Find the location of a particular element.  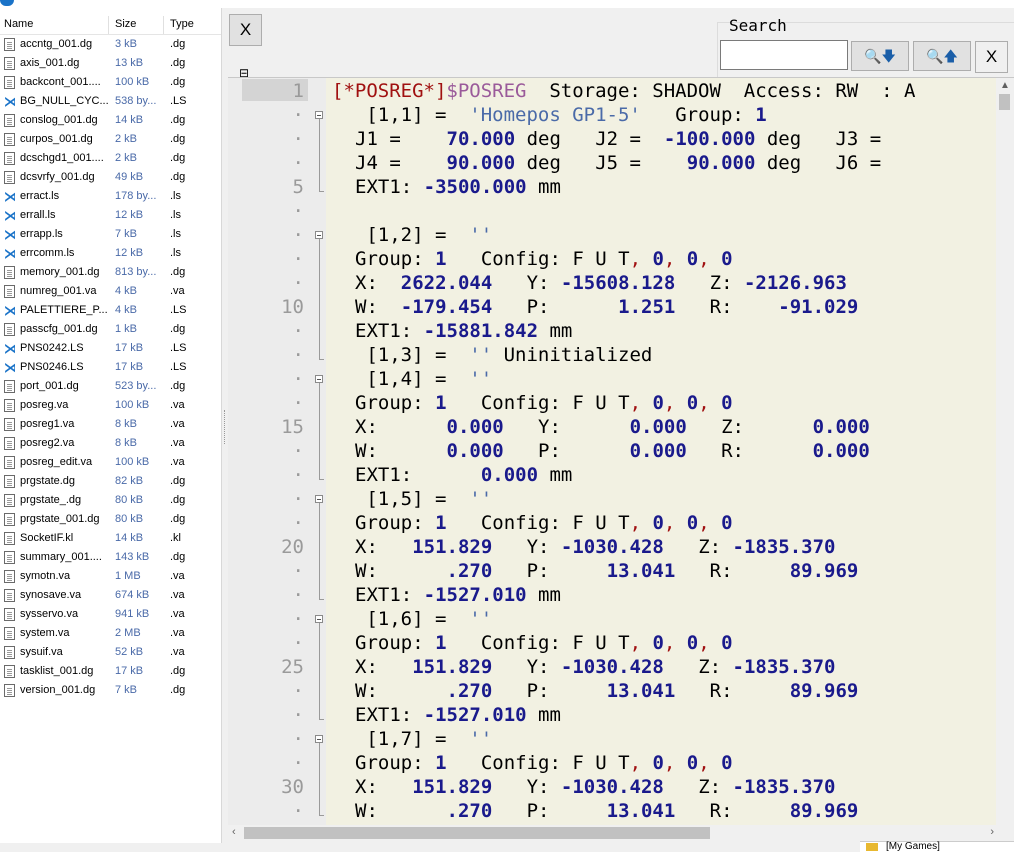

file-list-row: passcfg_001.dg 1 kB .dg is located at coordinates (110, 329).